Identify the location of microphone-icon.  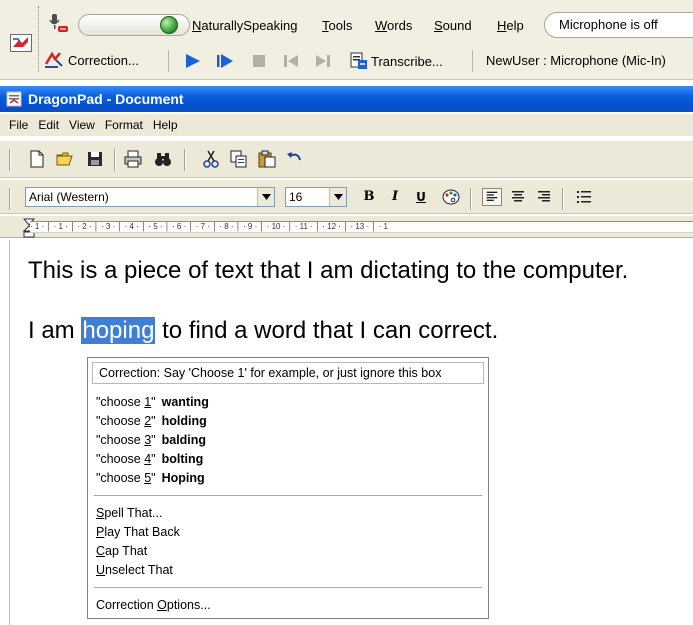
(59, 23).